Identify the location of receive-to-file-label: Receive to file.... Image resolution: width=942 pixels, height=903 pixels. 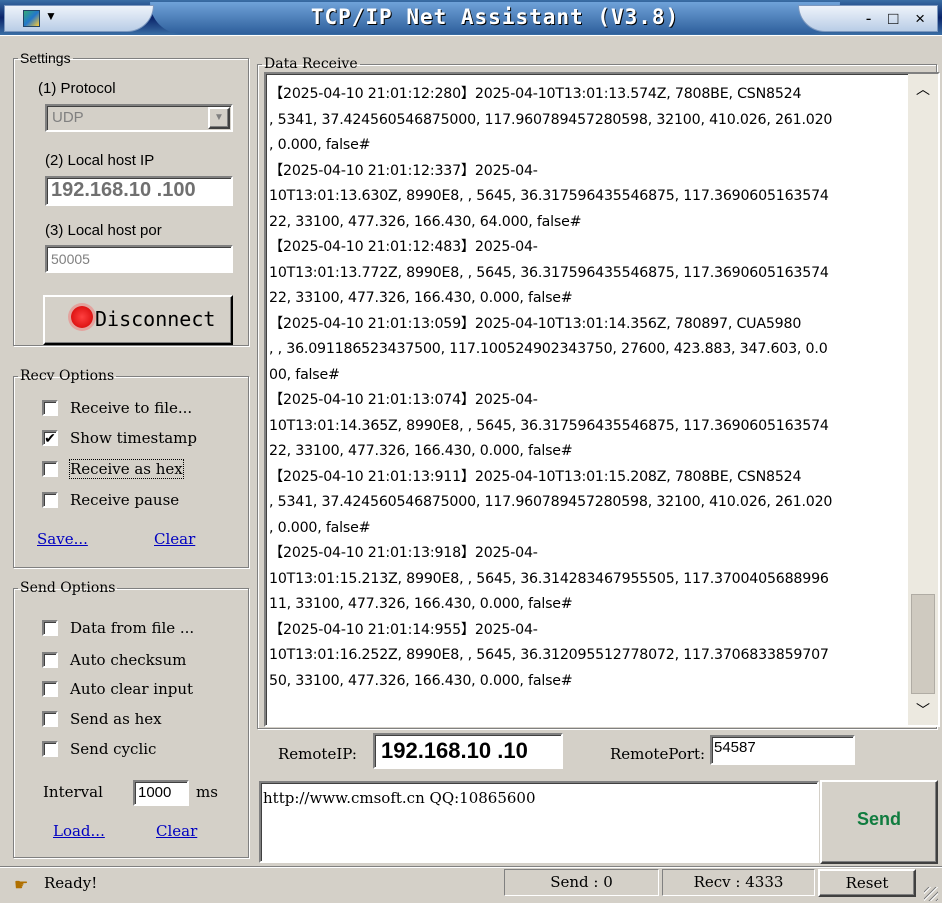
(131, 408).